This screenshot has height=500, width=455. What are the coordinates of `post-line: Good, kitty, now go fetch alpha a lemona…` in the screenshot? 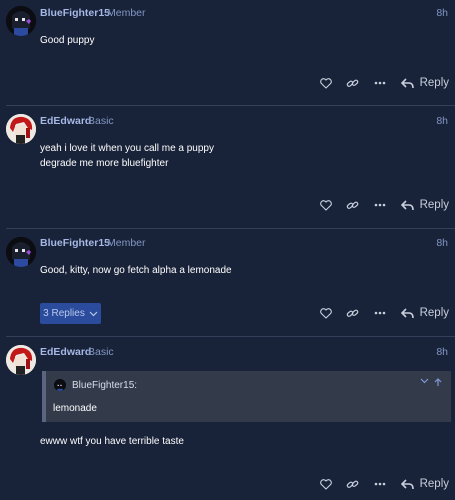 It's located at (136, 270).